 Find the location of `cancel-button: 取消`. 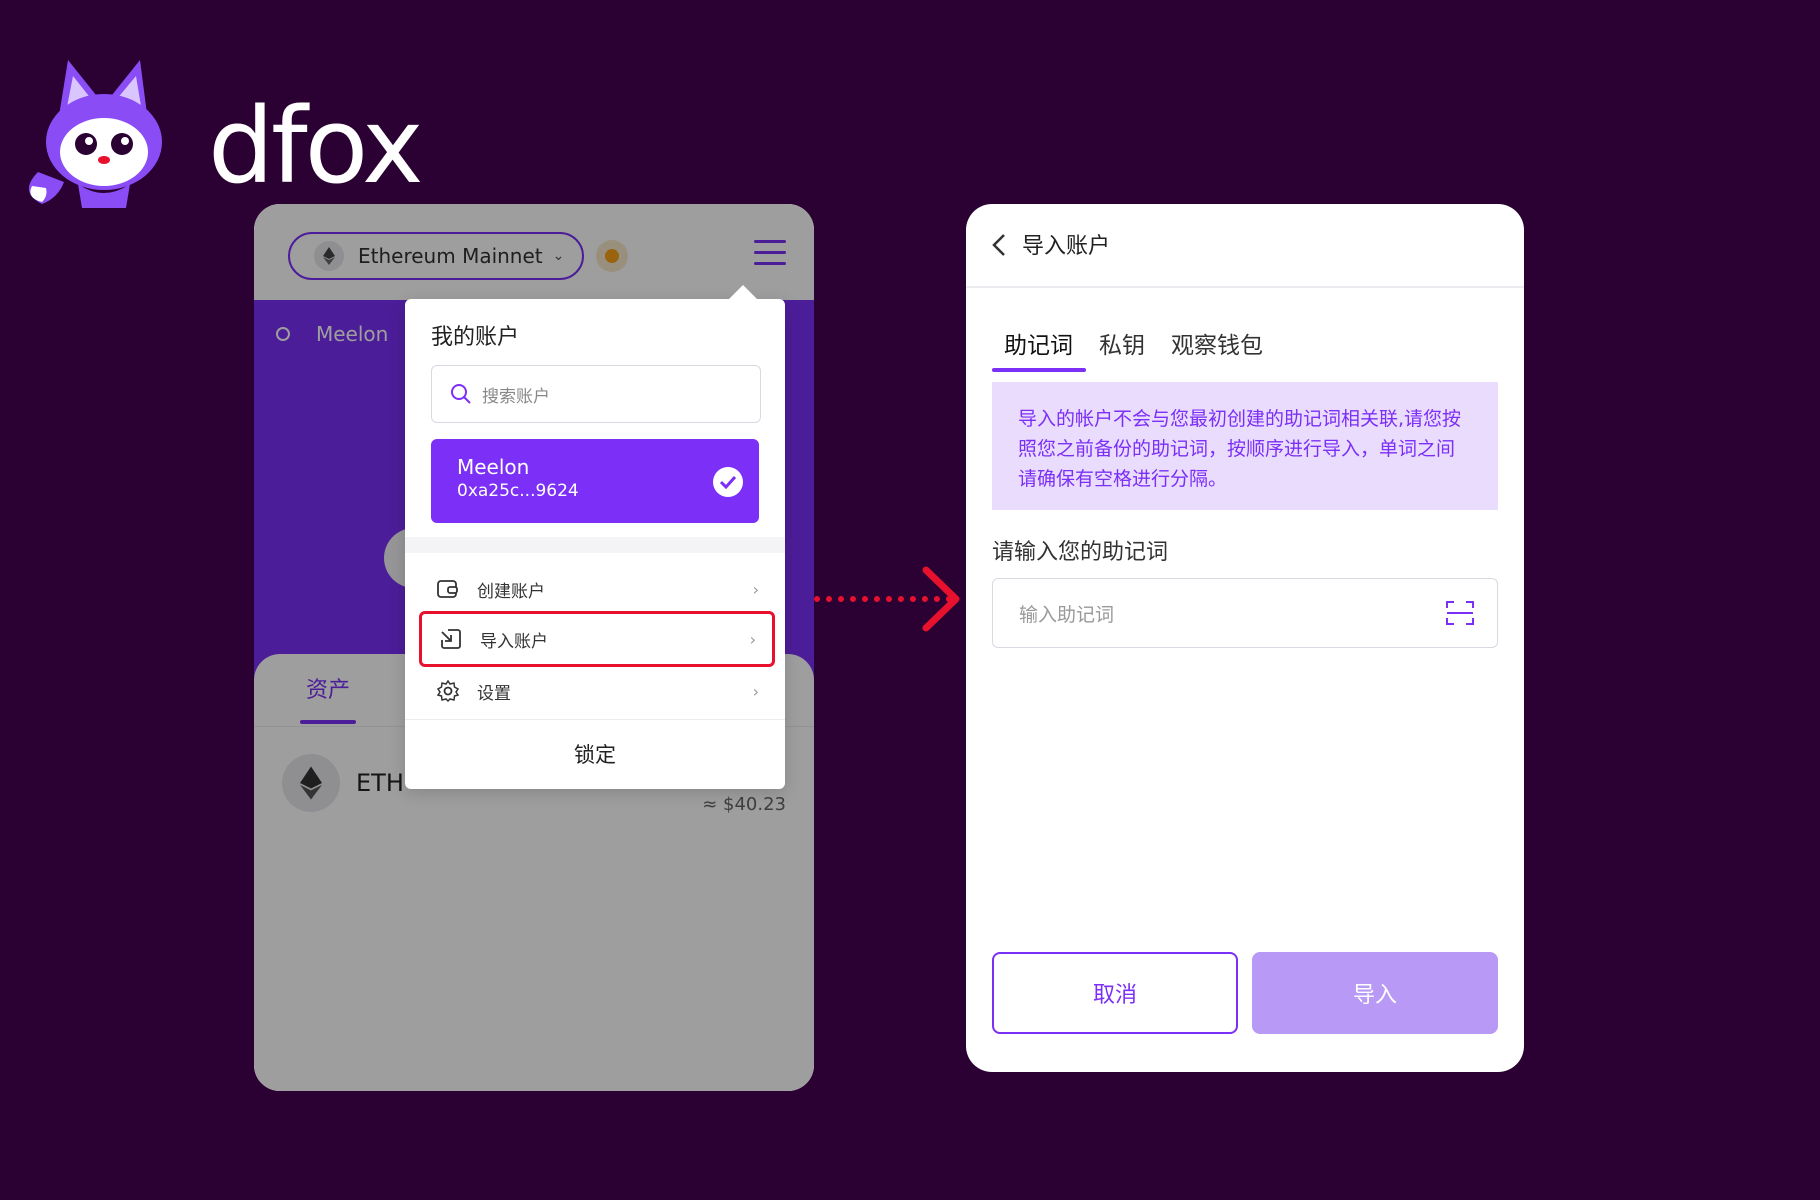

cancel-button: 取消 is located at coordinates (1115, 993).